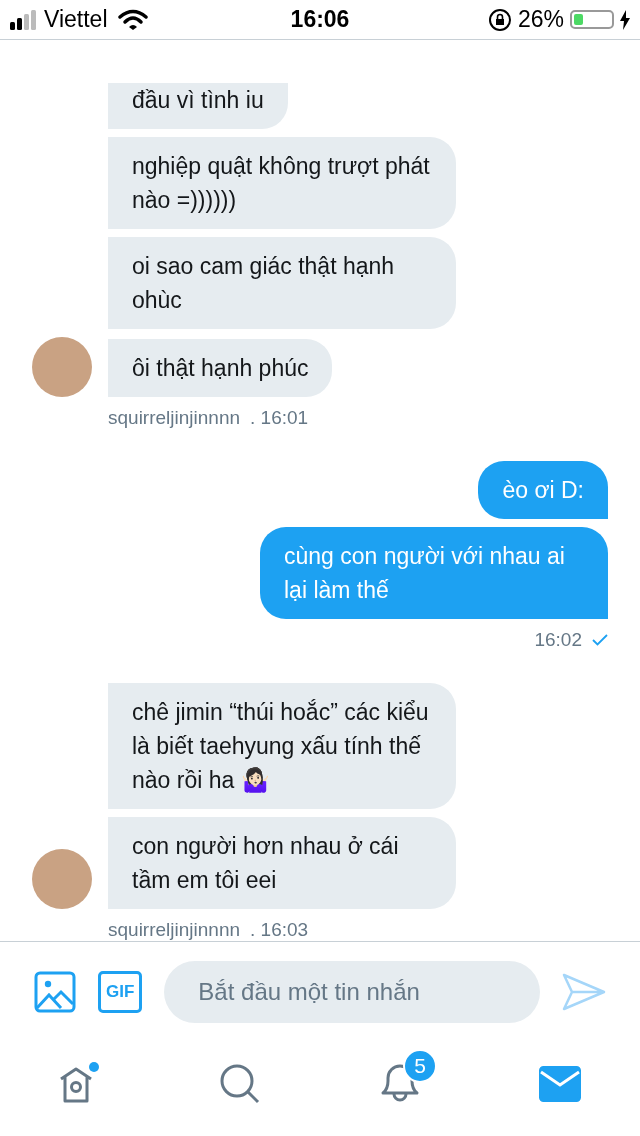 This screenshot has width=640, height=1136. I want to click on search-icon, so click(240, 1083).